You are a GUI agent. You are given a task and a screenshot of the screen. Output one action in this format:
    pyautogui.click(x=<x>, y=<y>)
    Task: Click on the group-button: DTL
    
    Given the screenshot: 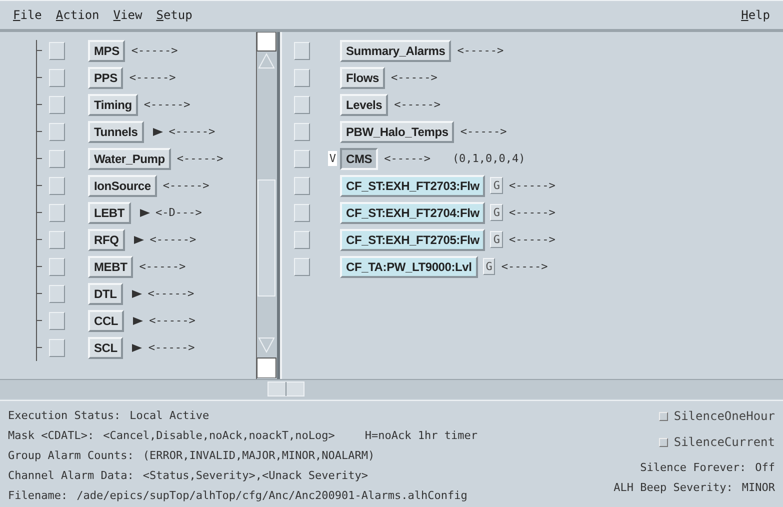 What is the action you would take?
    pyautogui.click(x=105, y=293)
    